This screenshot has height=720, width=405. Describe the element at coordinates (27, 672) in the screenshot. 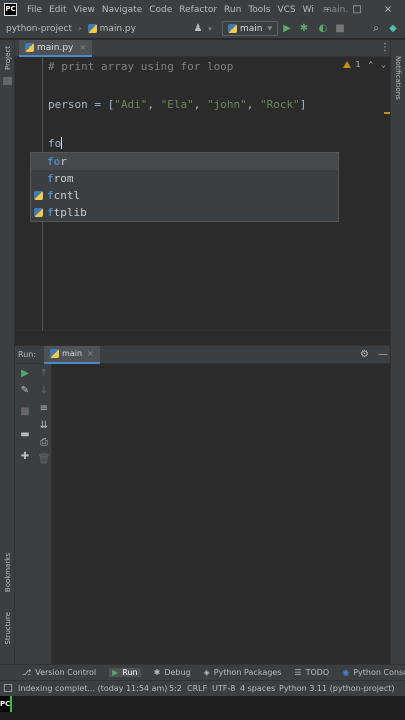

I see `version-control-icon: ⎇` at that location.